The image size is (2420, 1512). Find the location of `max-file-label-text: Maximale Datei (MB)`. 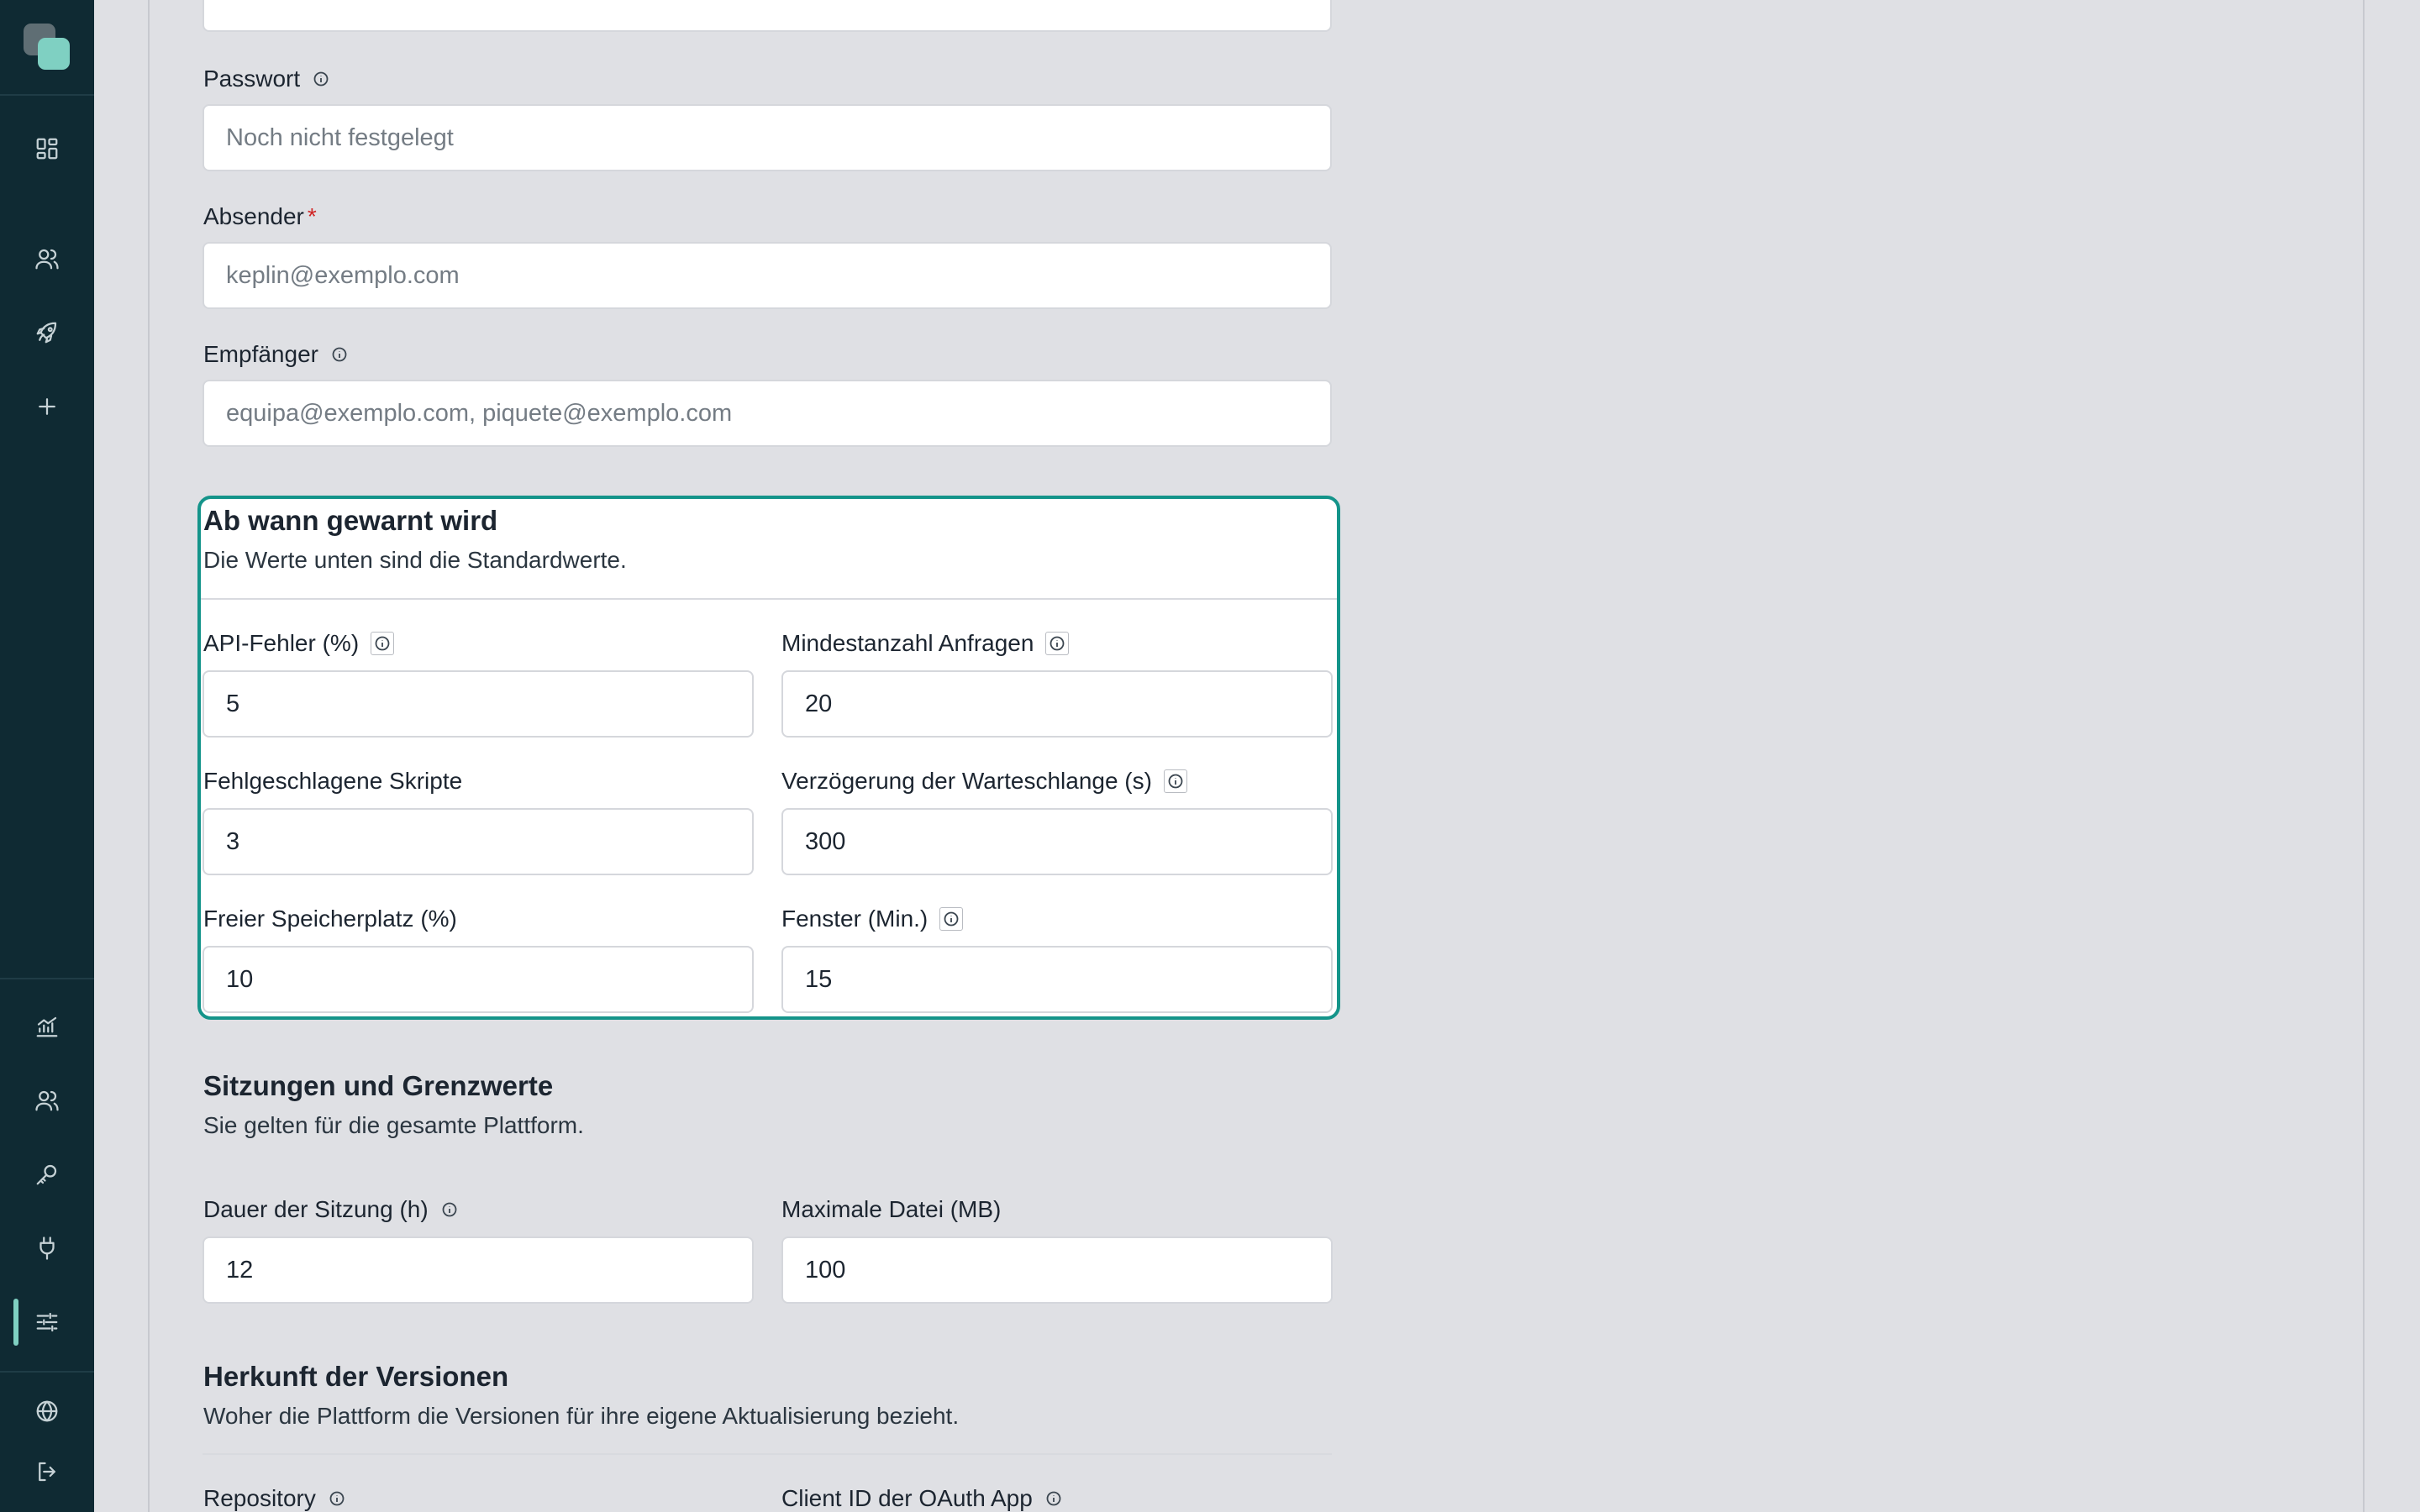

max-file-label-text: Maximale Datei (MB) is located at coordinates (892, 1209).